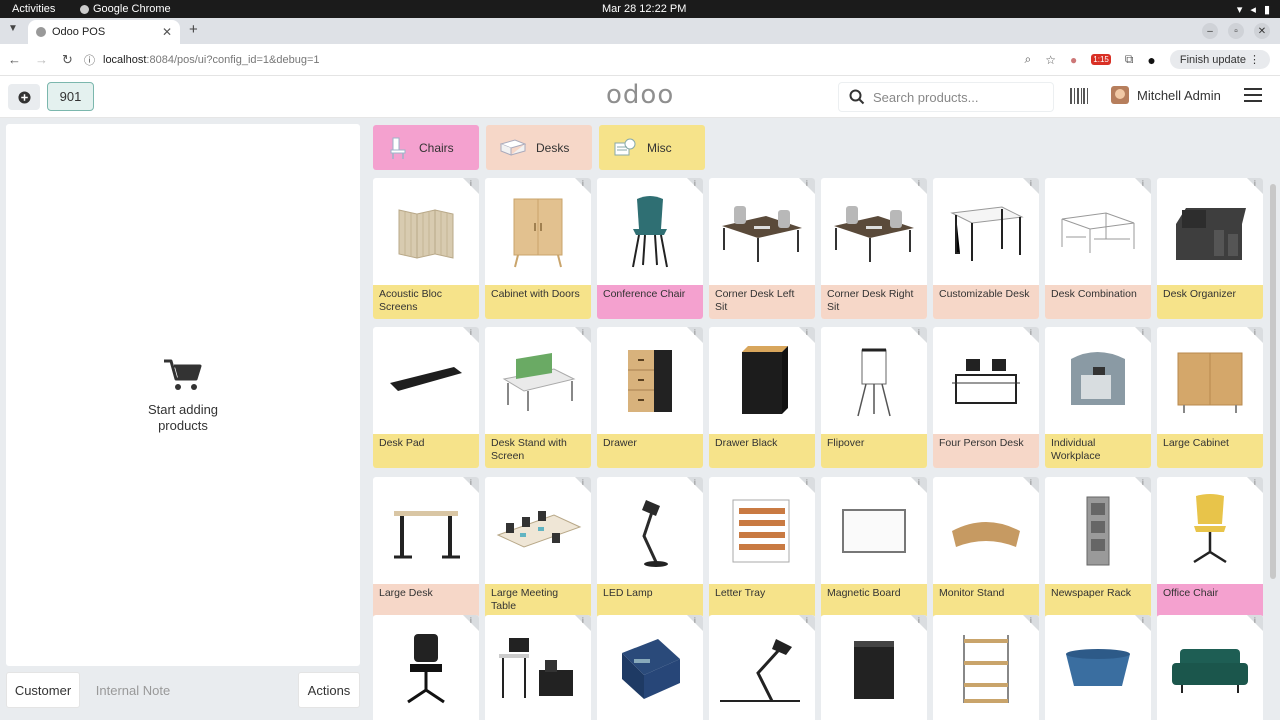  What do you see at coordinates (986, 547) in the screenshot?
I see `product-card: i Monitor Stand` at bounding box center [986, 547].